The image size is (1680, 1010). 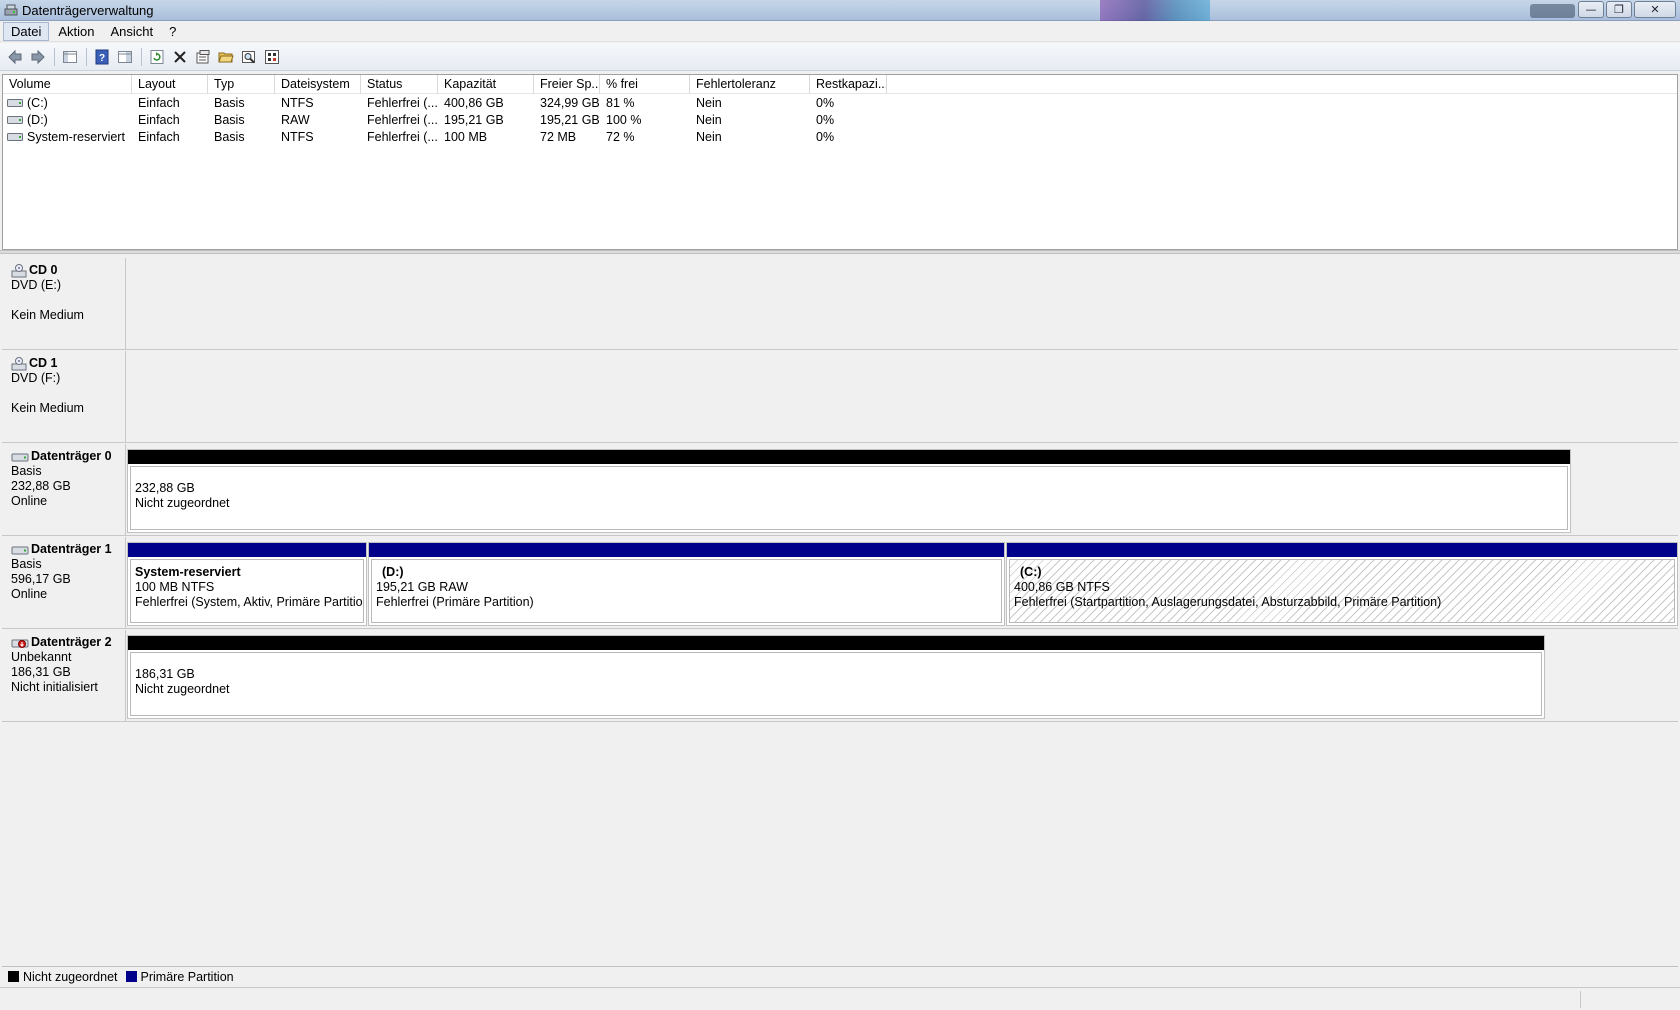 I want to click on free-space-cell: 195,21 GB, so click(x=570, y=119).